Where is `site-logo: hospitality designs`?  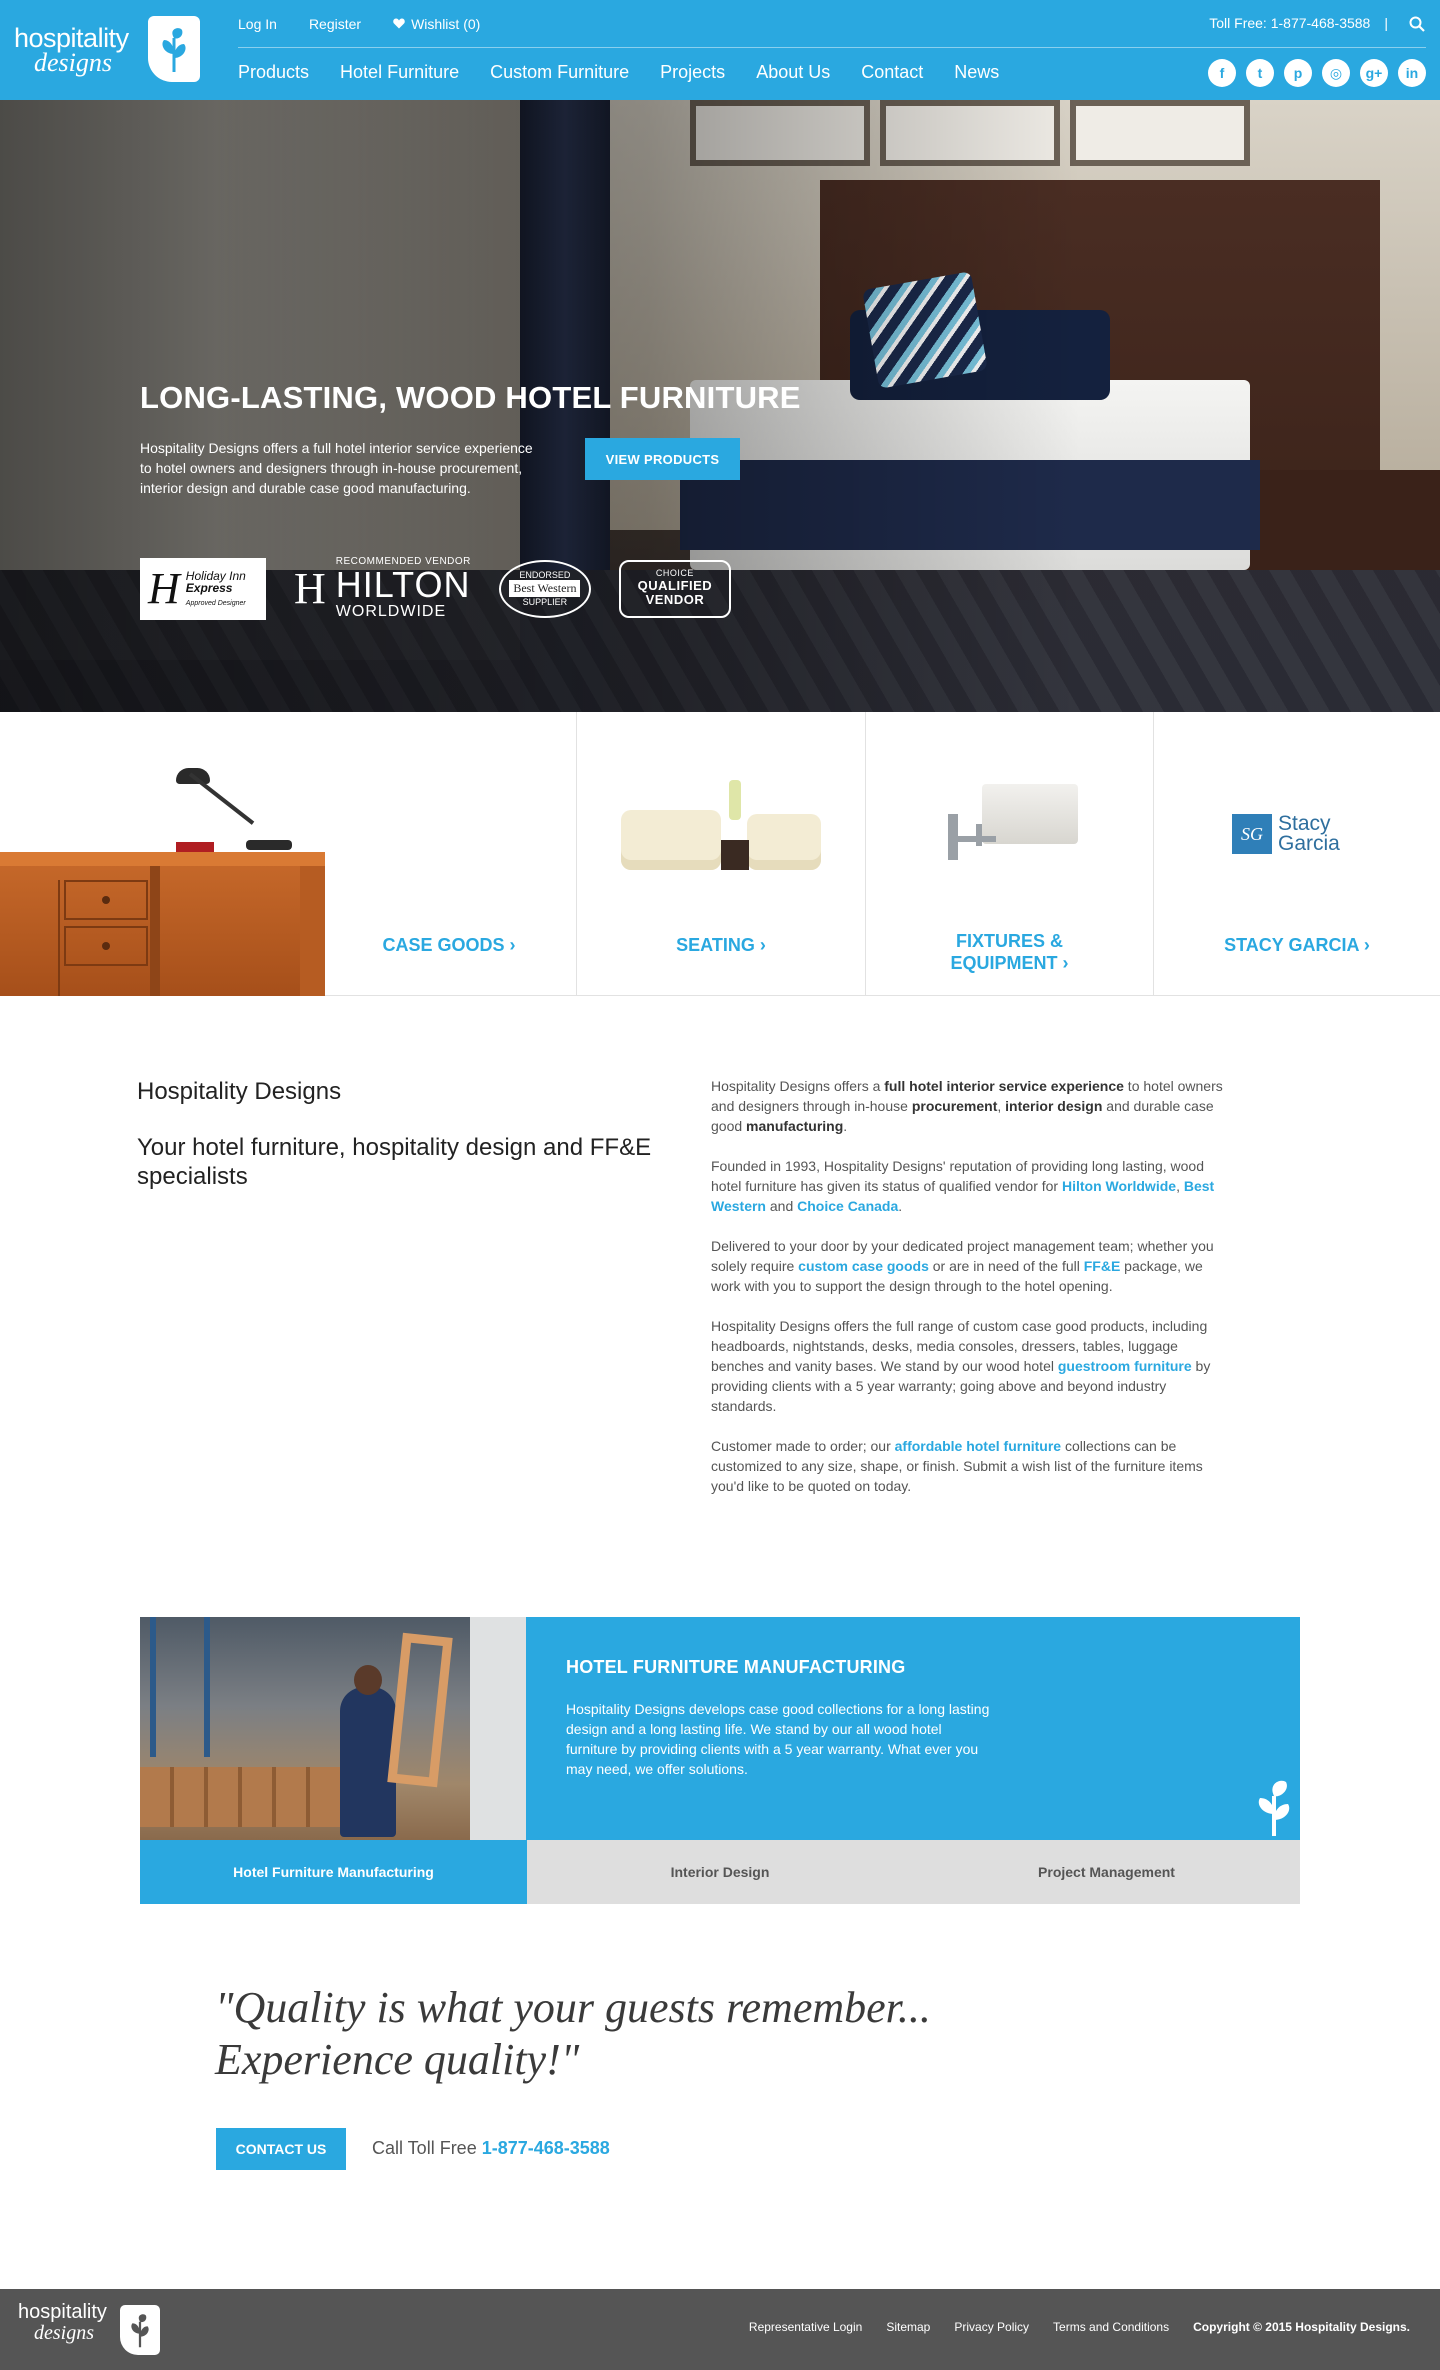
site-logo: hospitality designs is located at coordinates (109, 50).